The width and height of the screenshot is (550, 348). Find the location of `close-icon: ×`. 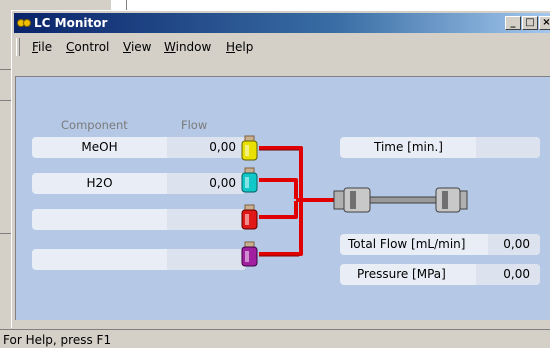

close-icon: × is located at coordinates (546, 22).